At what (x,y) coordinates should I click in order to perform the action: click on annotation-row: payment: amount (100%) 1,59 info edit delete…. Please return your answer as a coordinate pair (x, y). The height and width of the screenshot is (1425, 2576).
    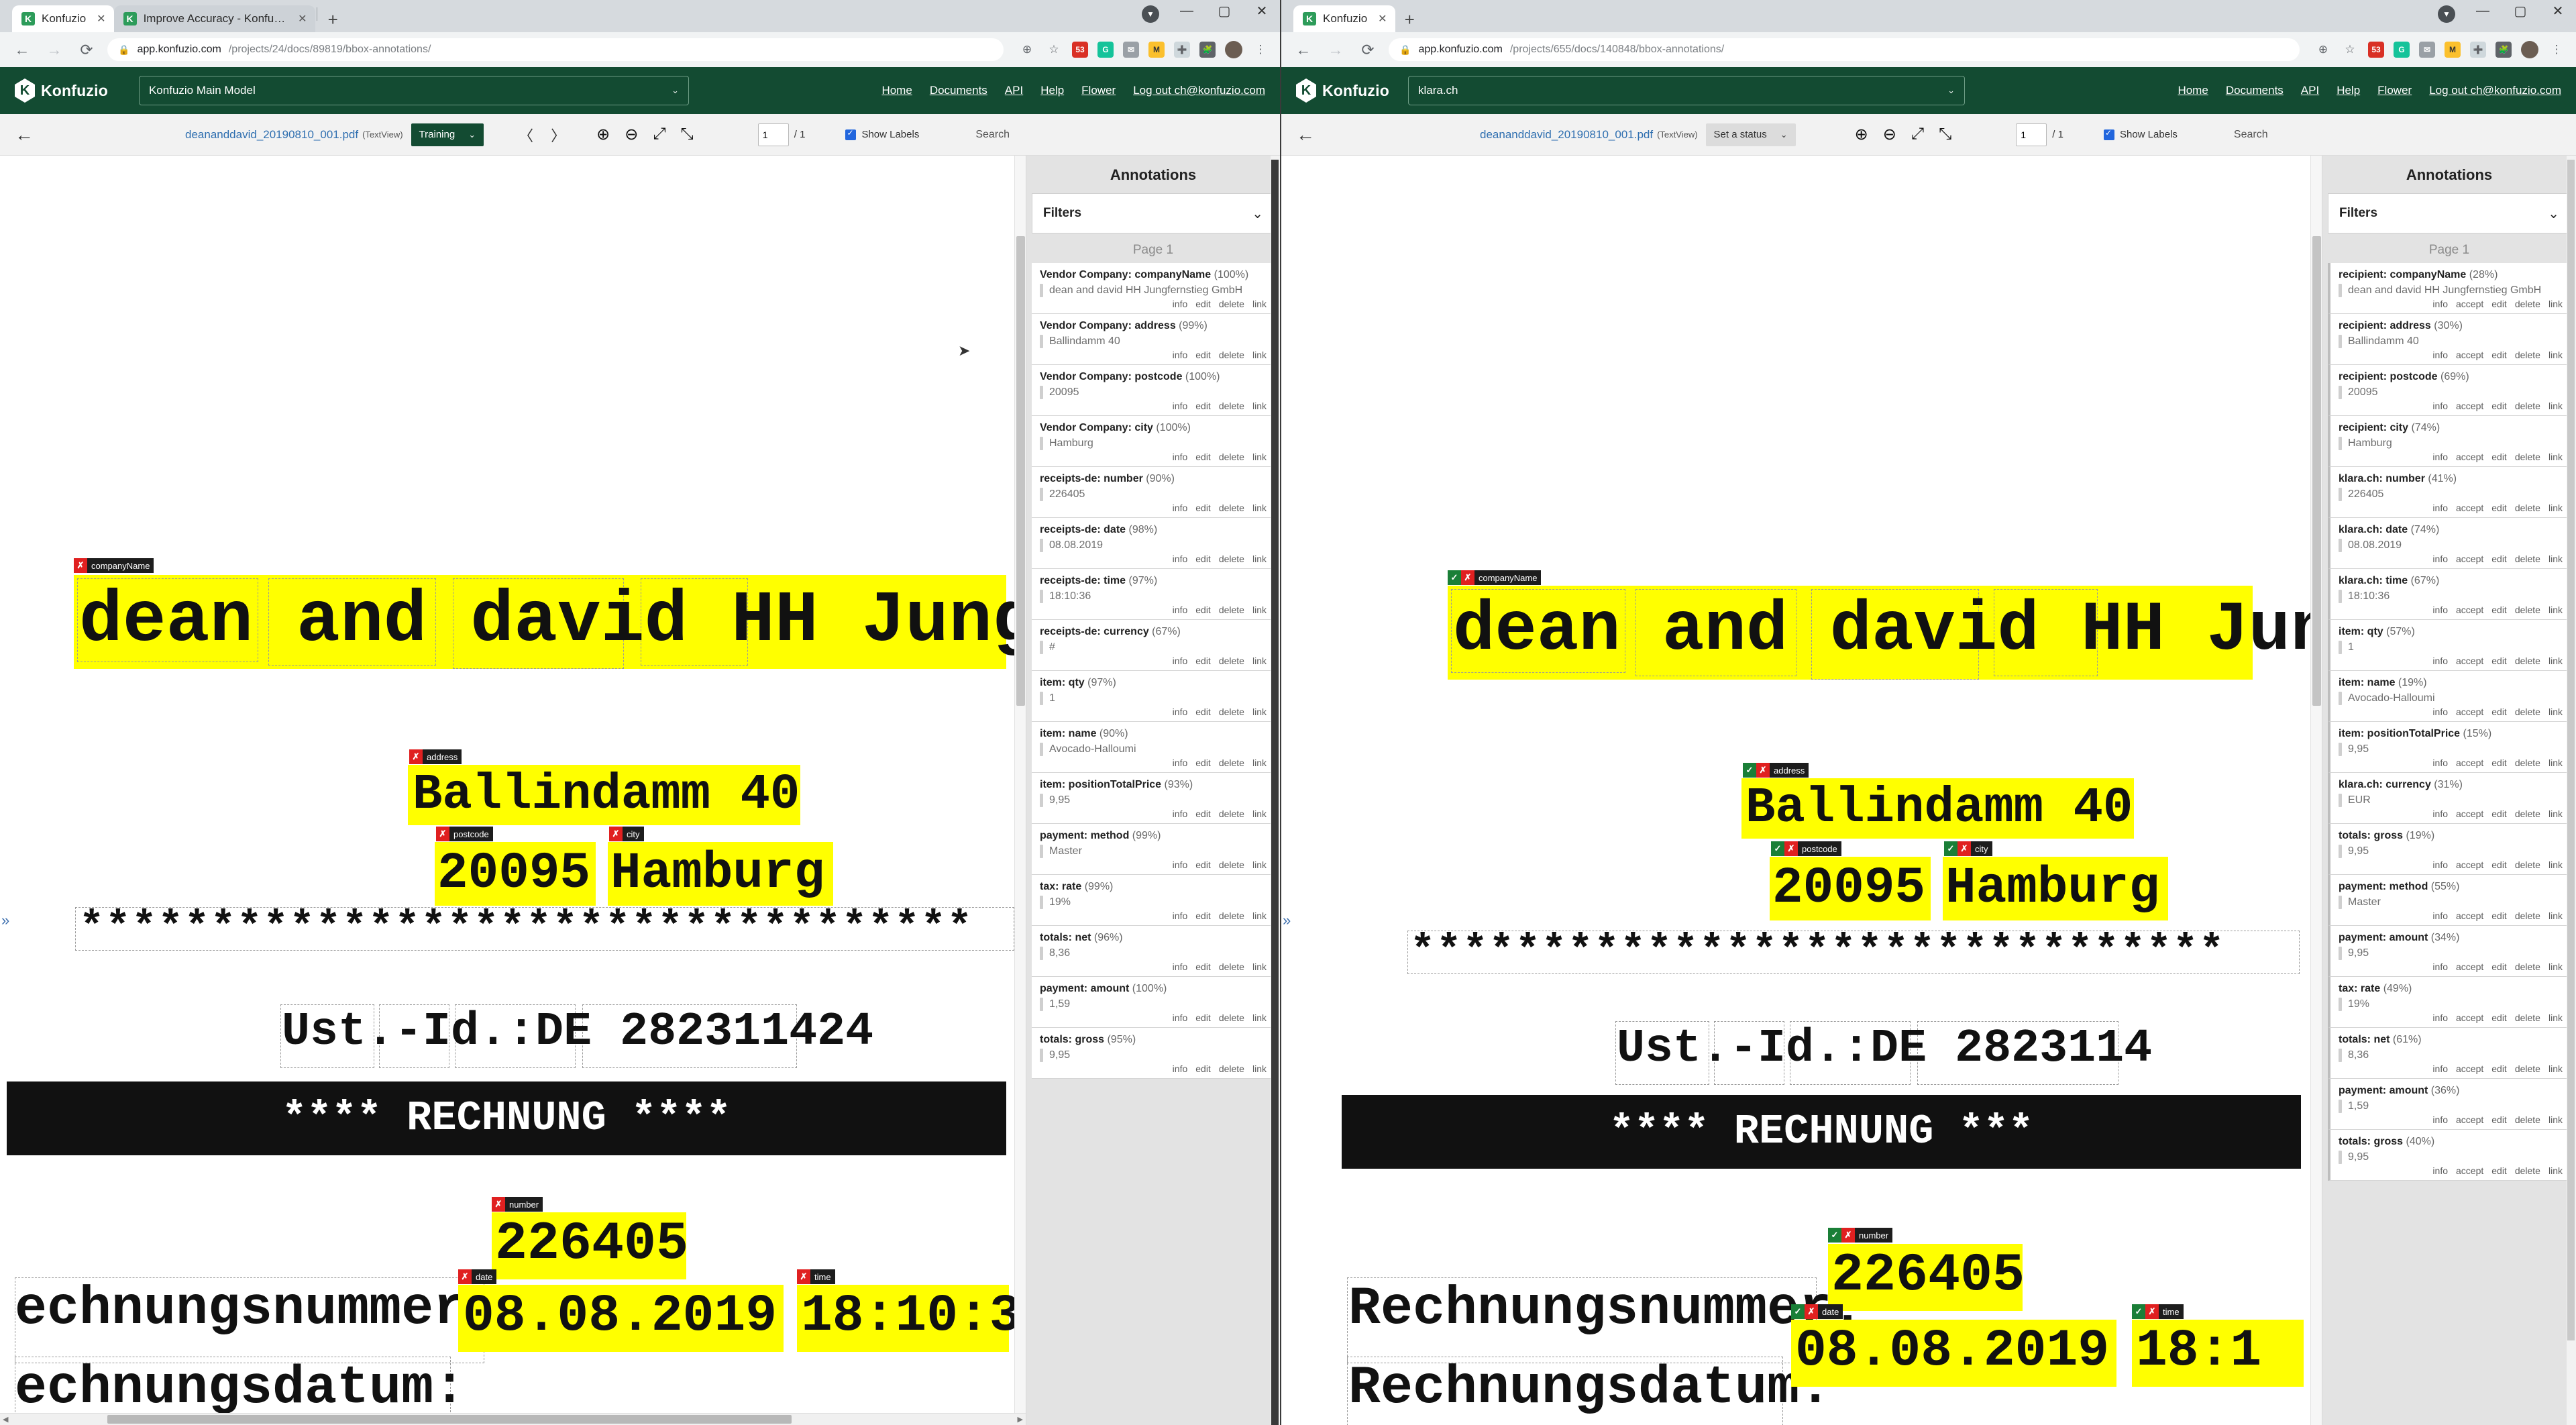
    Looking at the image, I should click on (1153, 1002).